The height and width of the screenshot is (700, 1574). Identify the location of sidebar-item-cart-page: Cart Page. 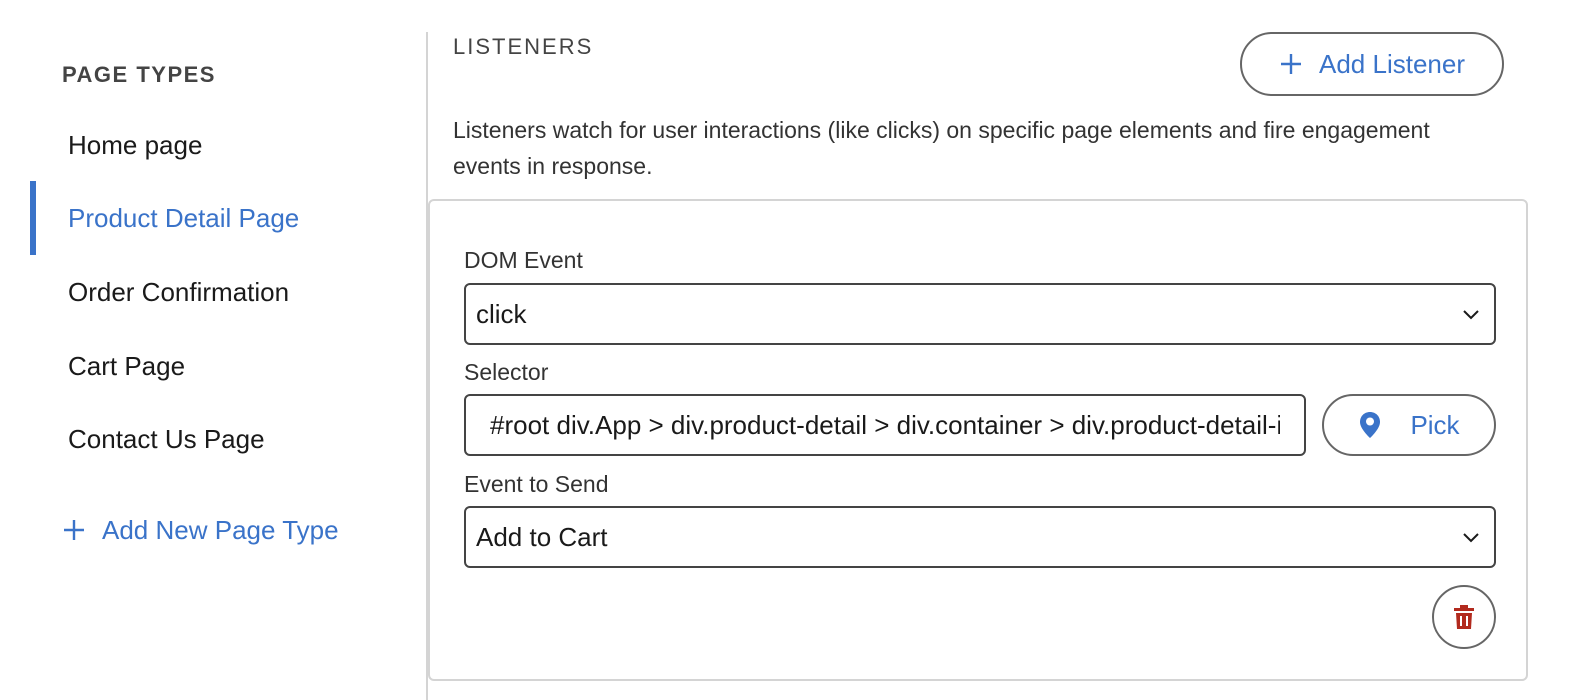
(225, 366).